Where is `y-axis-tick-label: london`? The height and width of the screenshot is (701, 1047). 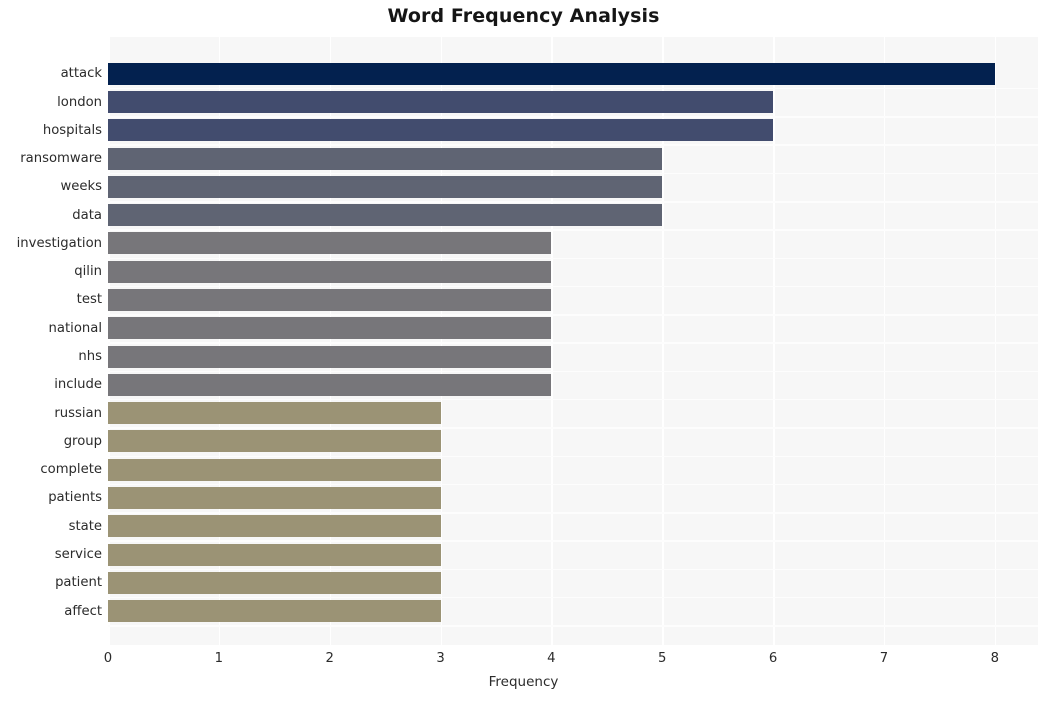 y-axis-tick-label: london is located at coordinates (79, 102).